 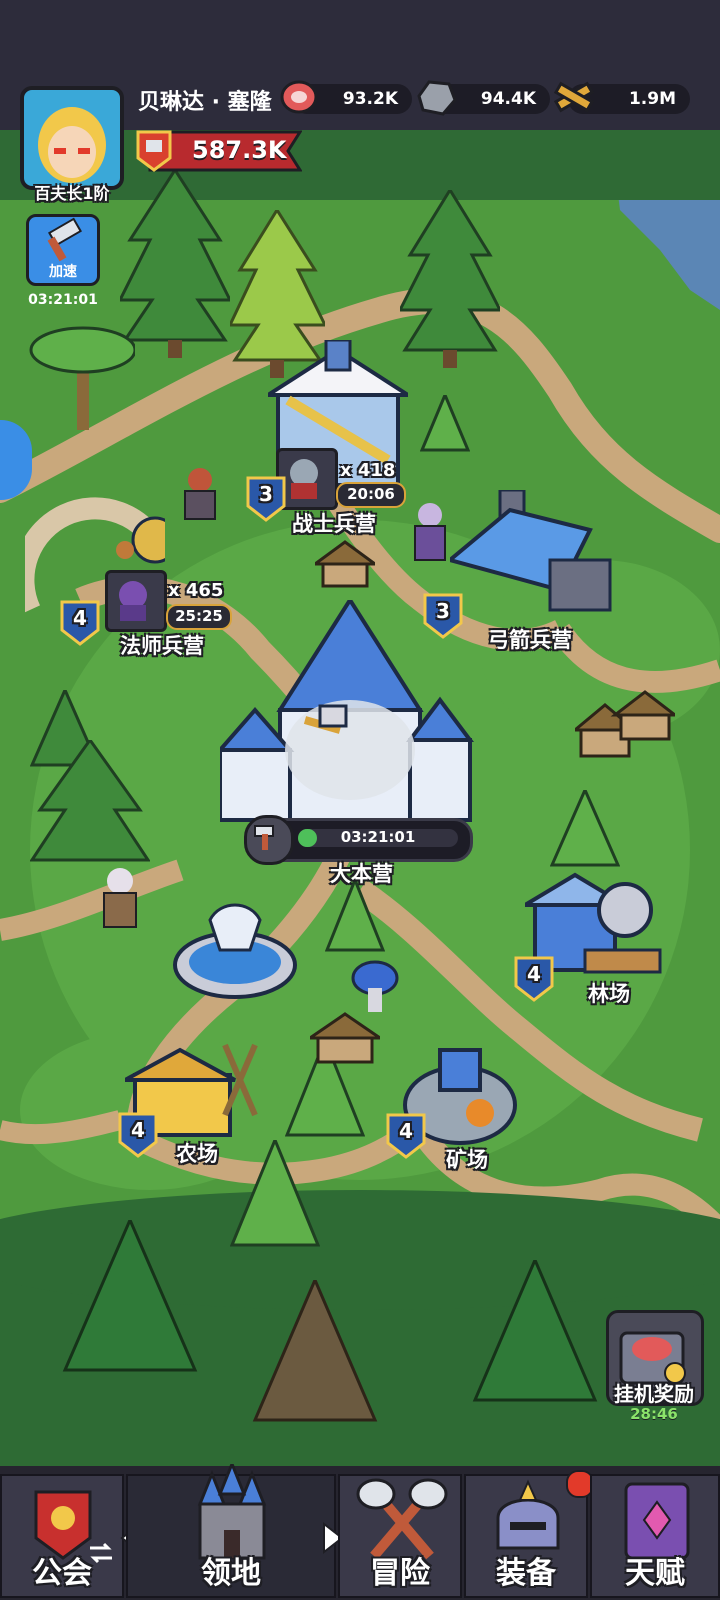 What do you see at coordinates (508, 99) in the screenshot?
I see `stone-value: 94.4K` at bounding box center [508, 99].